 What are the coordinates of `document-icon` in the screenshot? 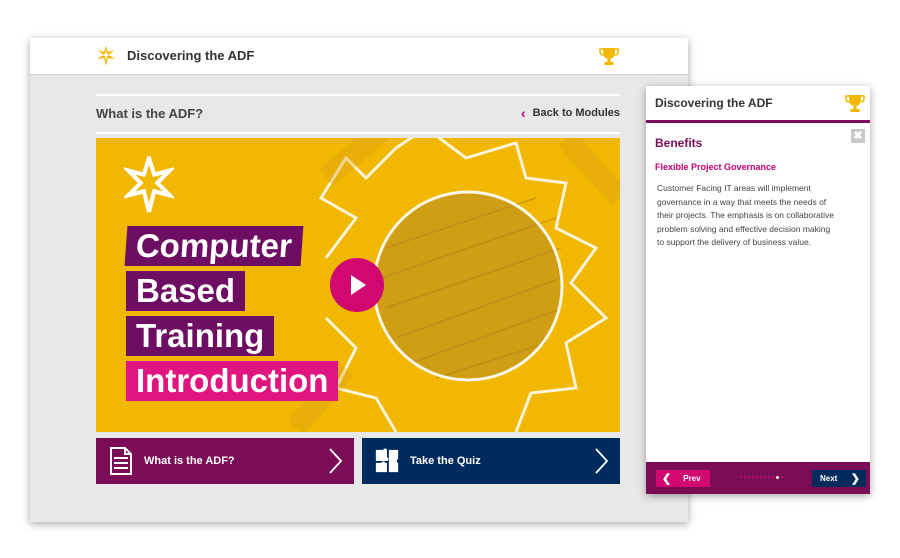 It's located at (121, 461).